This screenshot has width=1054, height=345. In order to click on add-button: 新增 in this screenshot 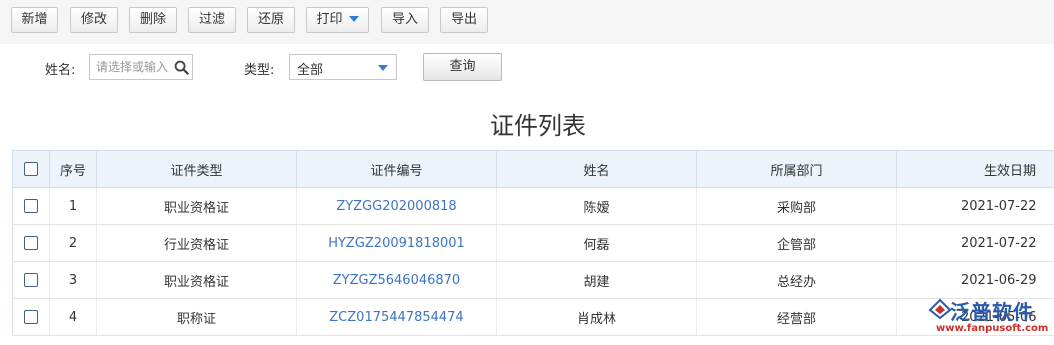, I will do `click(34, 20)`.